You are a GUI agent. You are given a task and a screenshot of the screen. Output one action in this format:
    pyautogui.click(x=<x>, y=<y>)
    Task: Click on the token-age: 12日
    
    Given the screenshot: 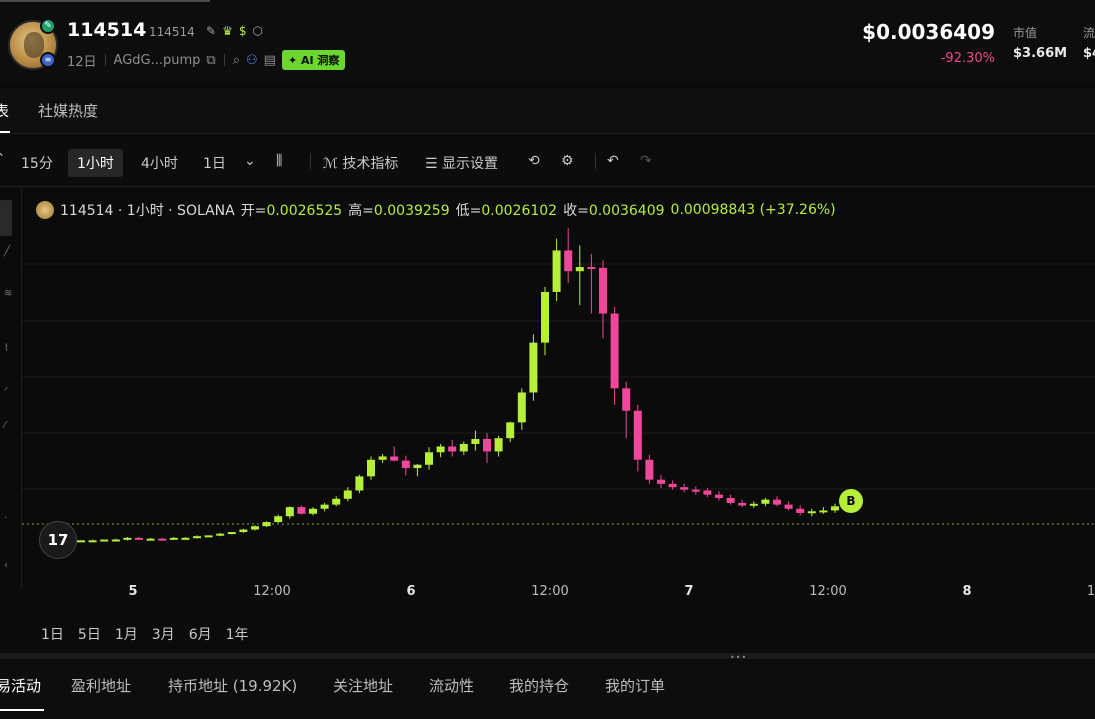 What is the action you would take?
    pyautogui.click(x=82, y=62)
    